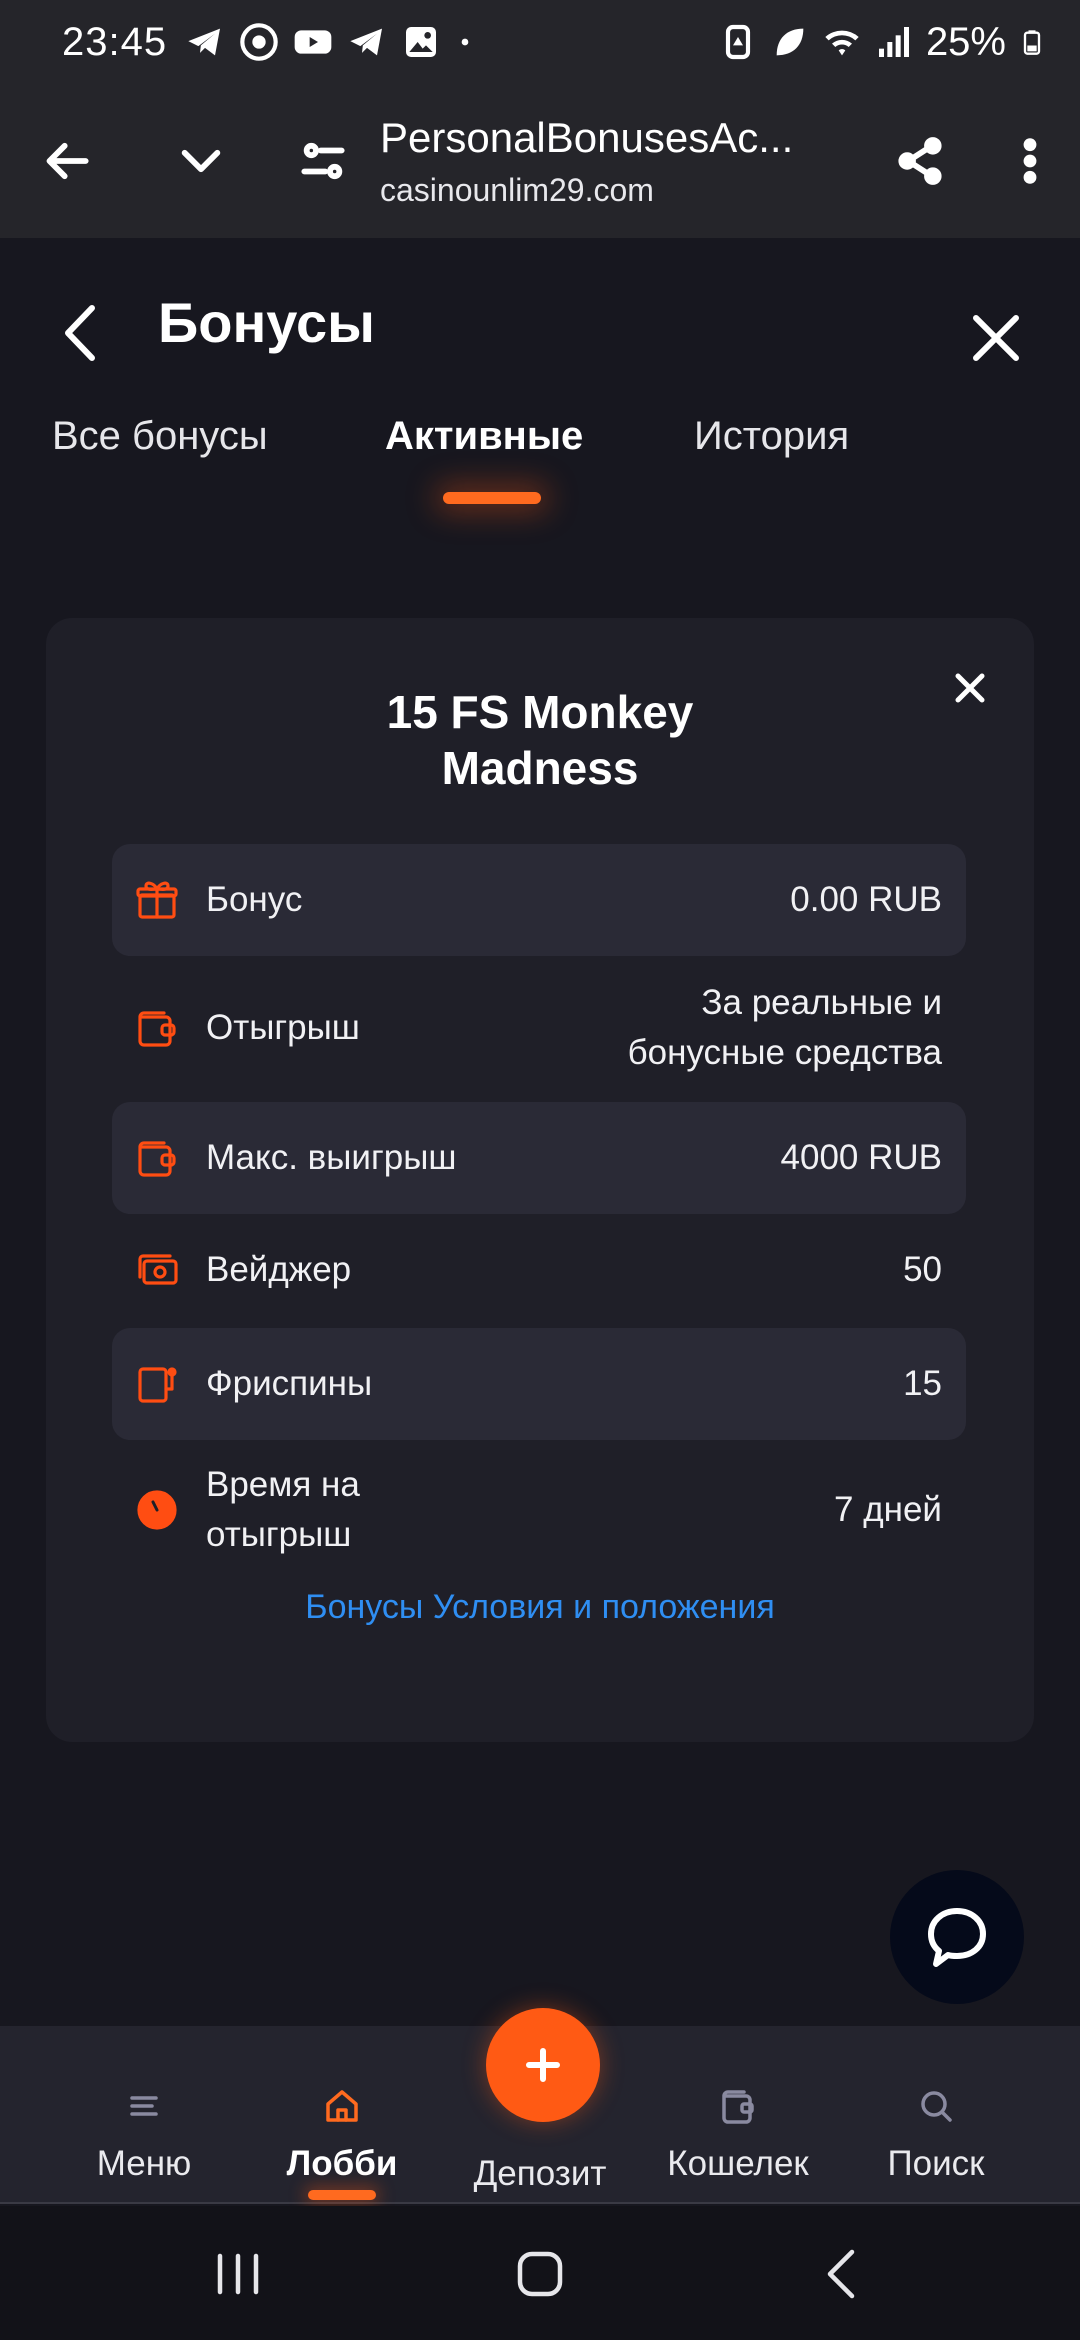 The image size is (1080, 2340). I want to click on wager-row: Вейджер 50, so click(539, 1270).